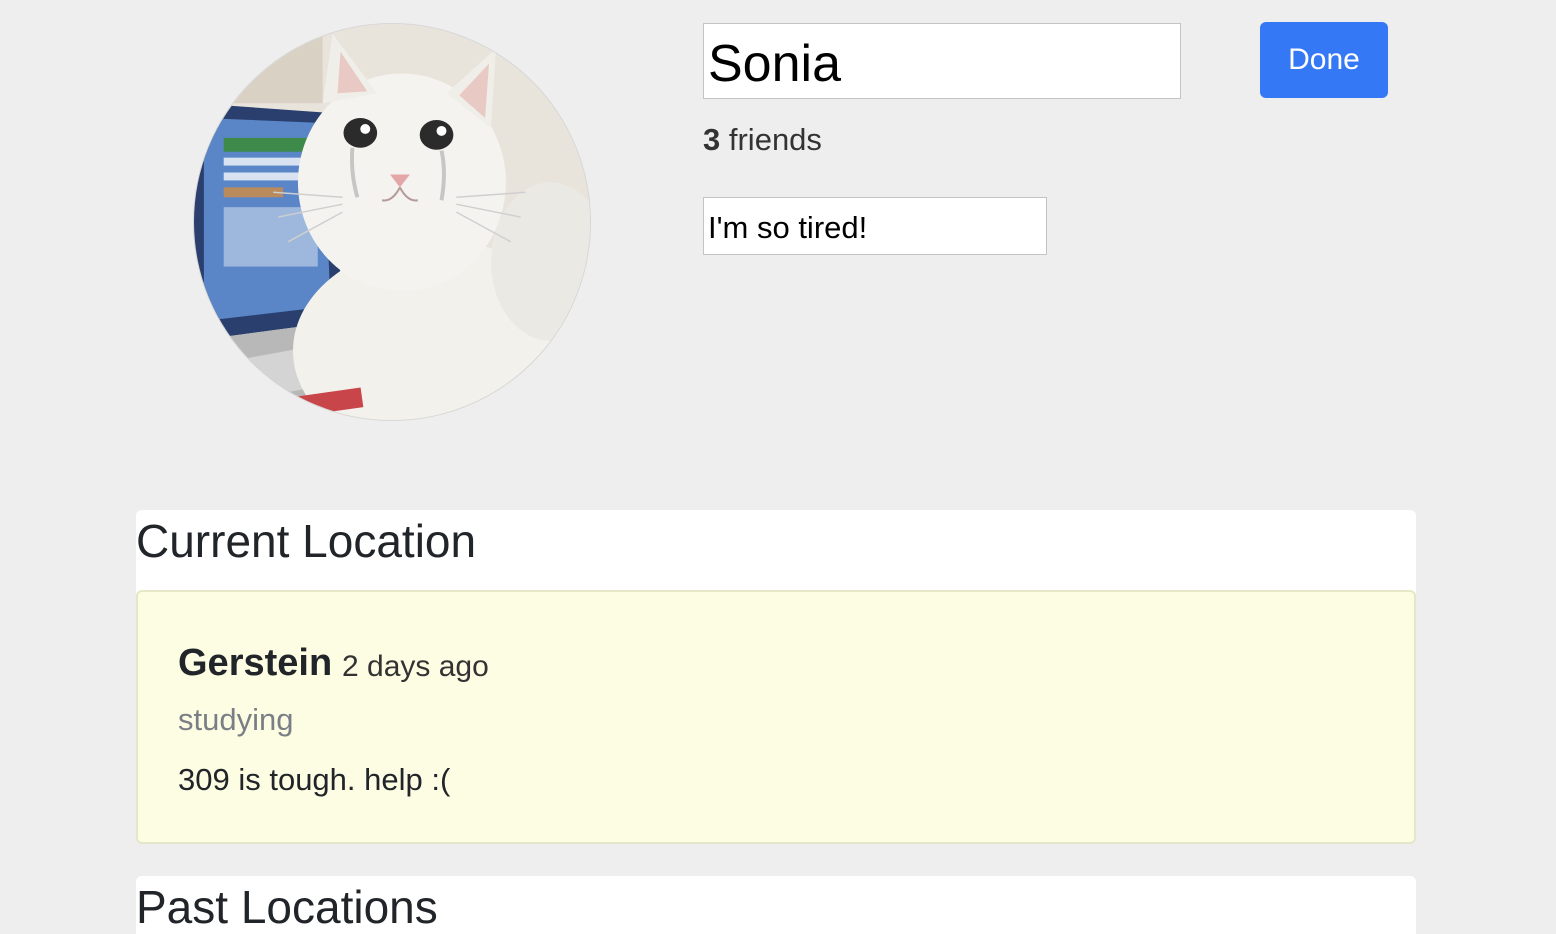 Image resolution: width=1556 pixels, height=934 pixels. What do you see at coordinates (306, 541) in the screenshot?
I see `current-location-heading: Current Location` at bounding box center [306, 541].